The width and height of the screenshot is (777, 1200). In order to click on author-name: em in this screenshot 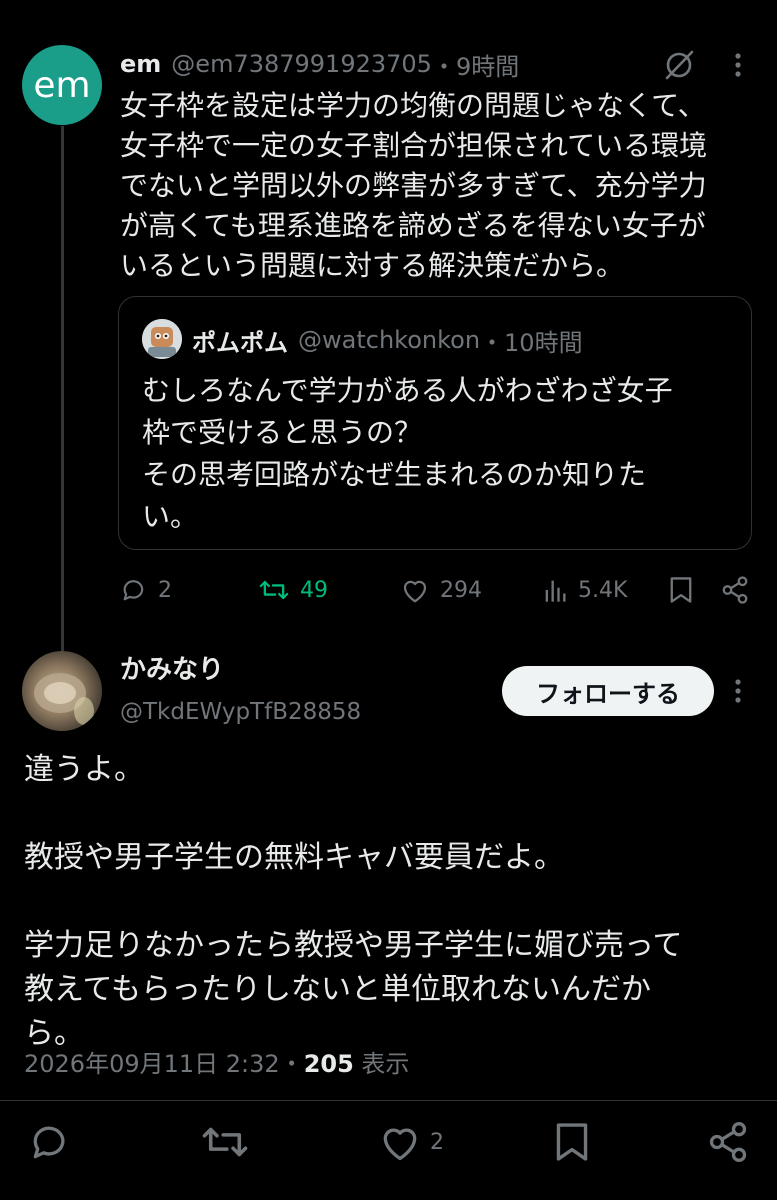, I will do `click(140, 64)`.